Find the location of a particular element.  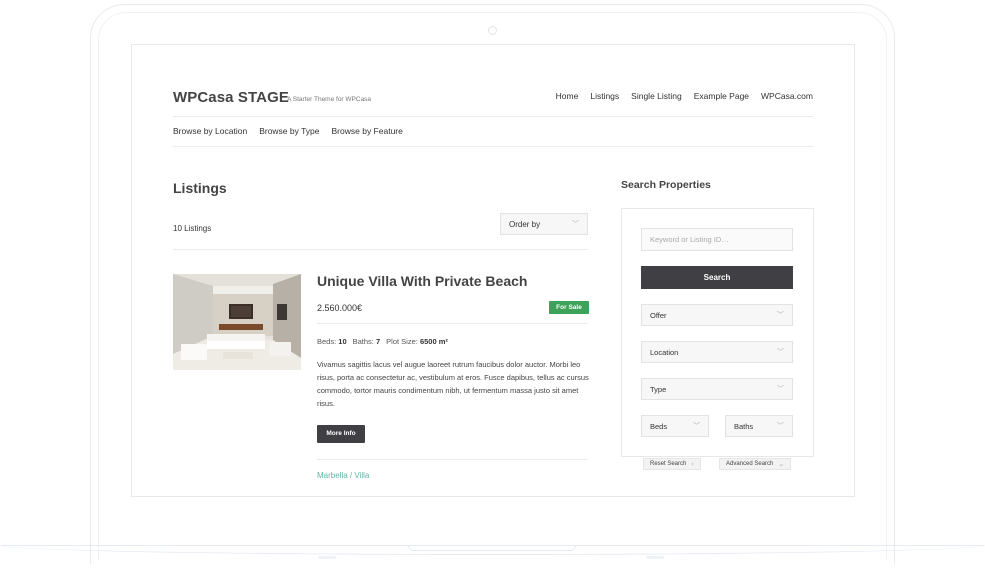

laptop-foot-left is located at coordinates (327, 557).